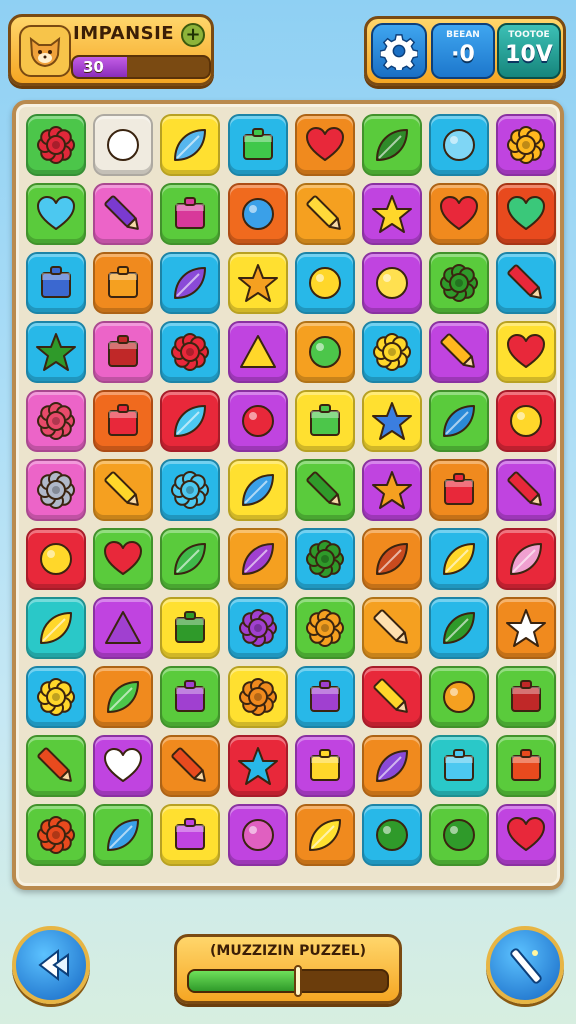  I want to click on pencil-icon, so click(122, 212).